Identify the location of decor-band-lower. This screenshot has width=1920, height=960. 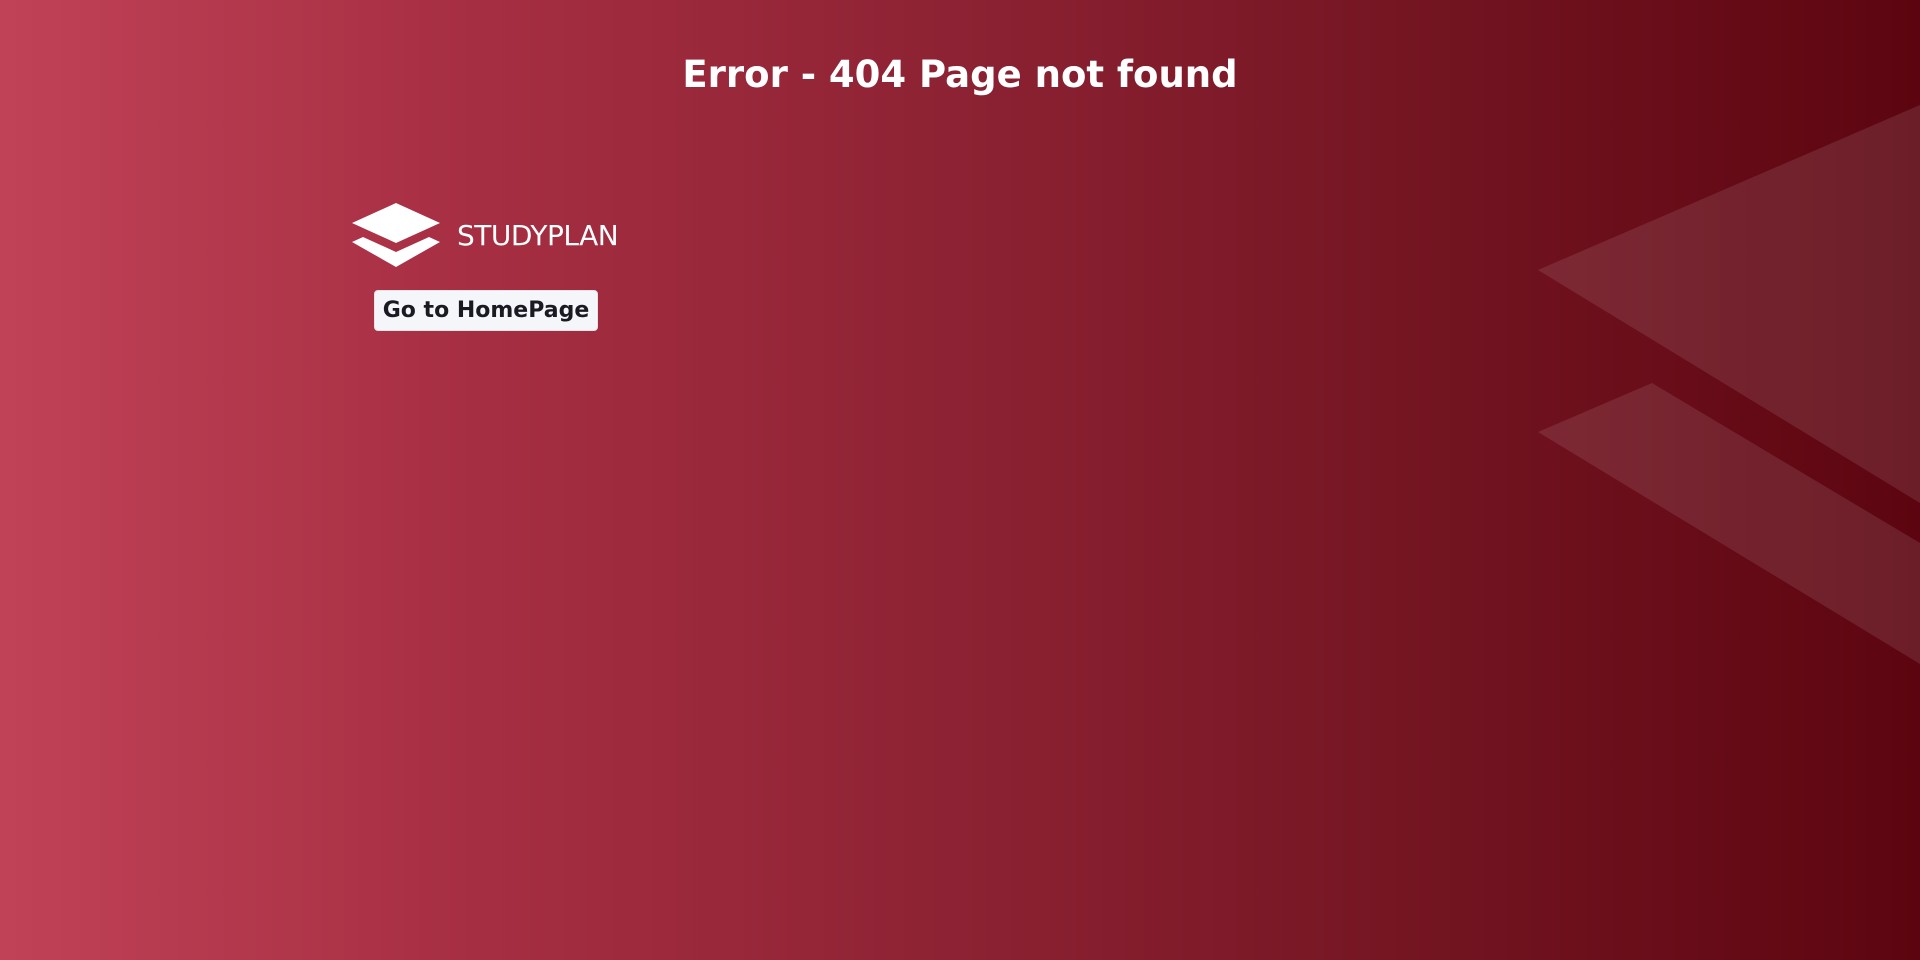
(1729, 523).